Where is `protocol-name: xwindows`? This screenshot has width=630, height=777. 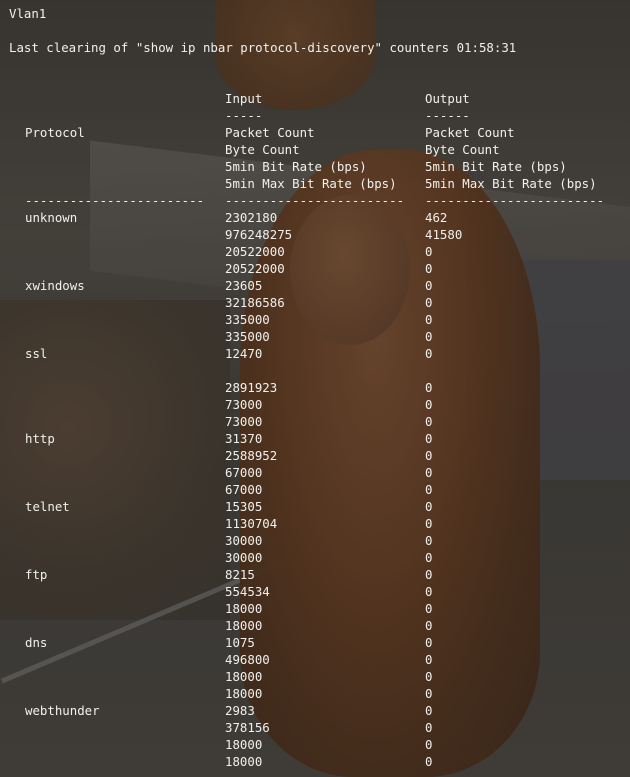
protocol-name: xwindows is located at coordinates (55, 285).